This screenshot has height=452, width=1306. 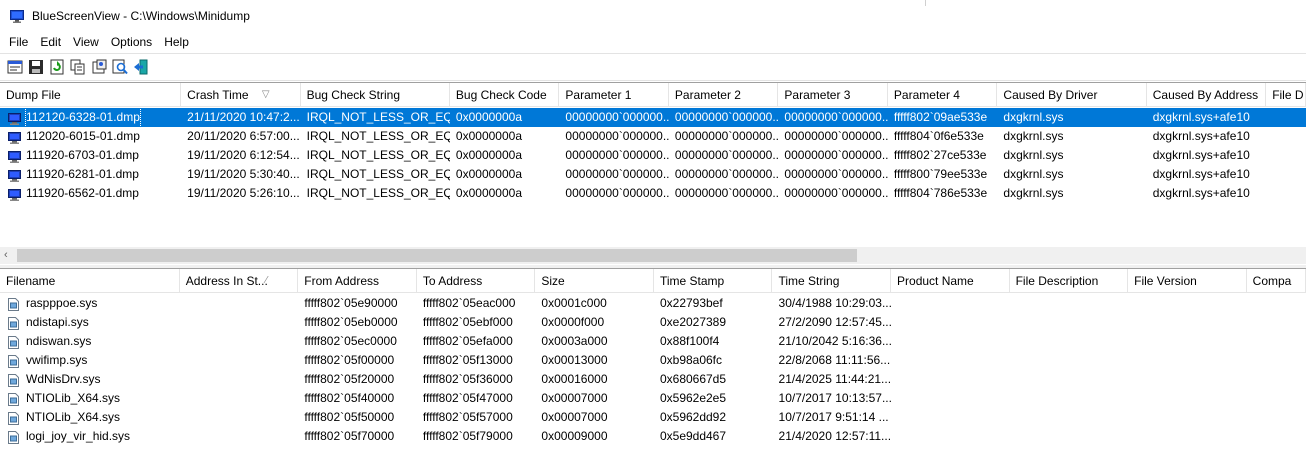 I want to click on scroll-thumb, so click(x=437, y=255).